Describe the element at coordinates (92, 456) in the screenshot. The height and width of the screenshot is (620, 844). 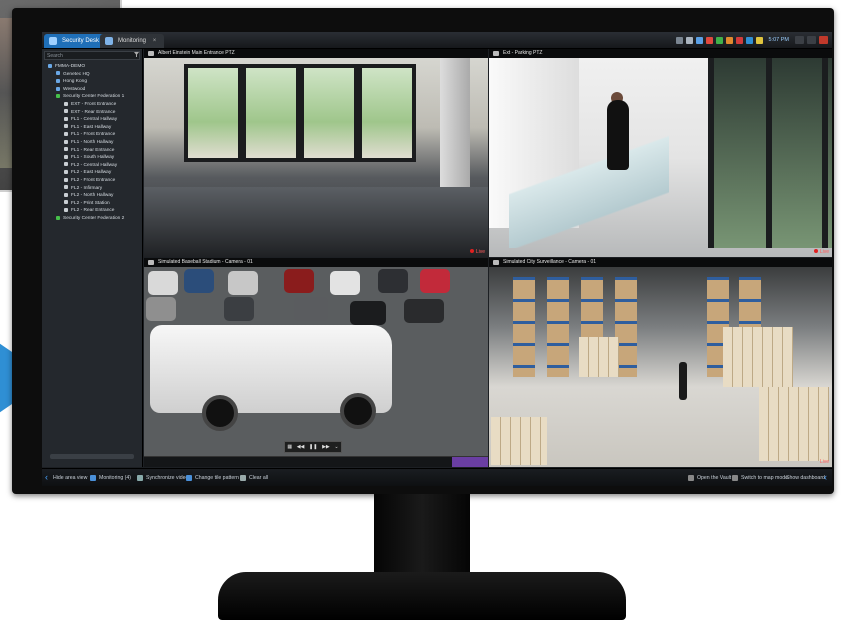
I see `panel-scrollbar` at that location.